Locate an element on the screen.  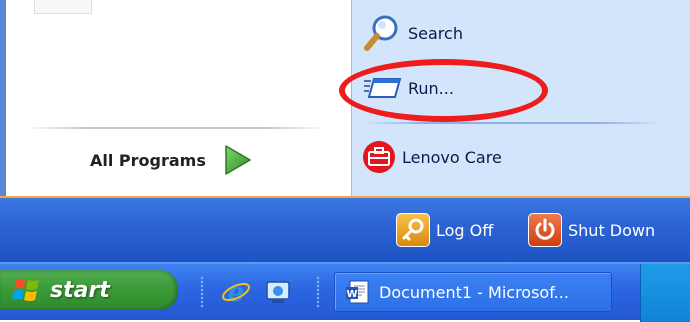
log-off-button: Log Off is located at coordinates (444, 230).